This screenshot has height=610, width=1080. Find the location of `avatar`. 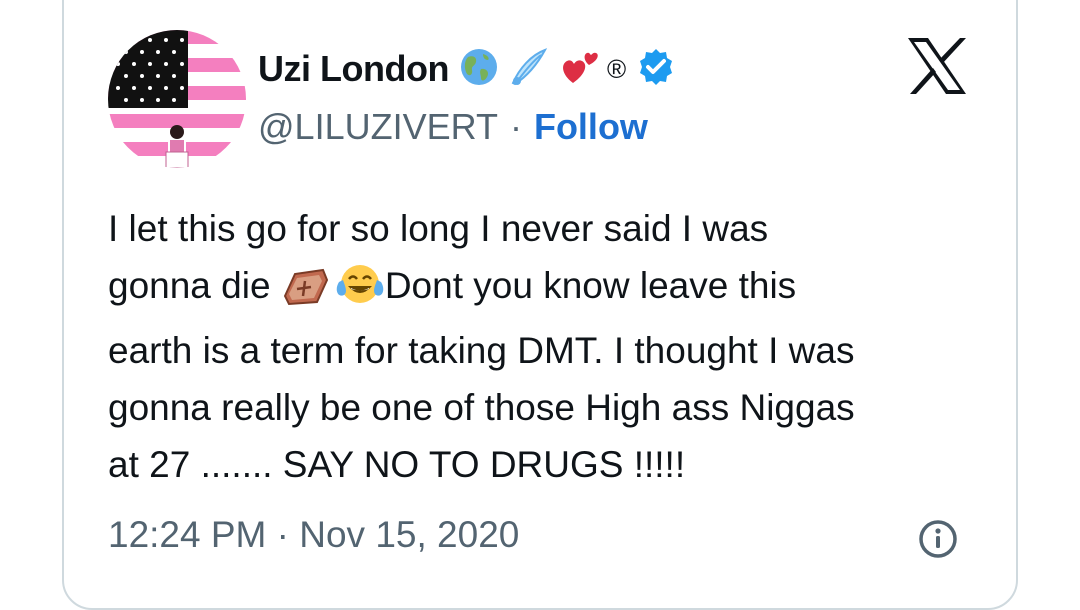

avatar is located at coordinates (177, 99).